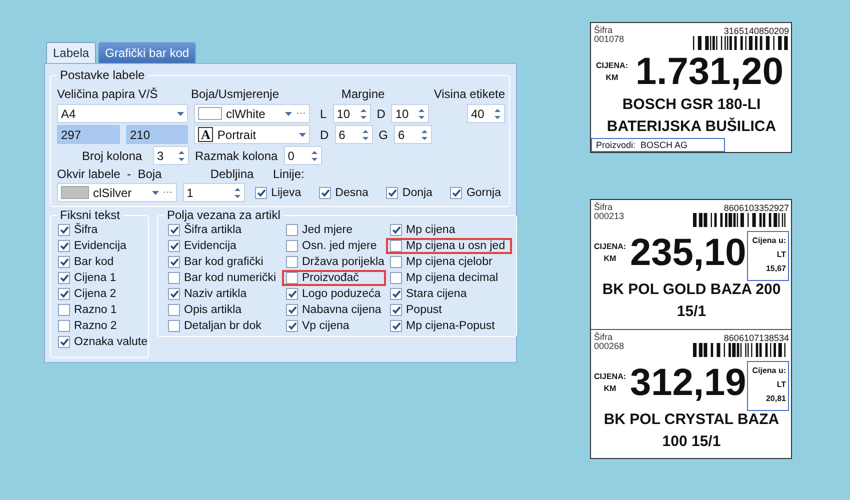 The width and height of the screenshot is (850, 500). What do you see at coordinates (88, 134) in the screenshot?
I see `height-field: 297` at bounding box center [88, 134].